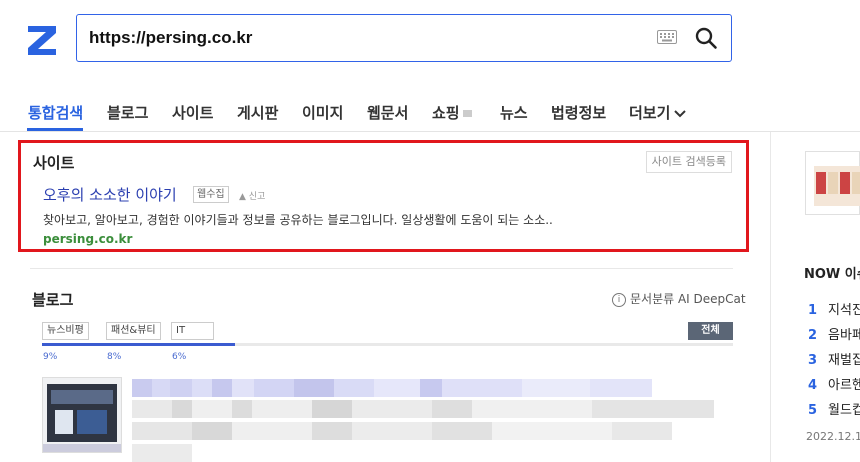 This screenshot has width=860, height=462. What do you see at coordinates (688, 162) in the screenshot?
I see `site-register-button: 사이트 검색등록` at bounding box center [688, 162].